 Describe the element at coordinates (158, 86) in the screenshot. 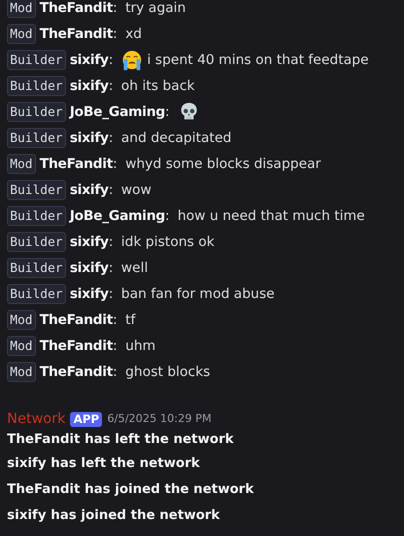

I see `message-text: oh its back` at that location.